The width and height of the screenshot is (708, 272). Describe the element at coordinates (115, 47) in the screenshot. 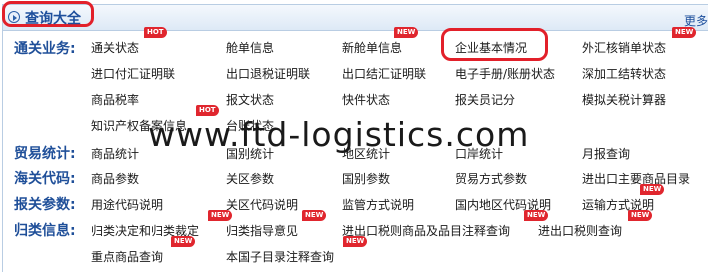

I see `link-customs-status: 通关状态` at that location.